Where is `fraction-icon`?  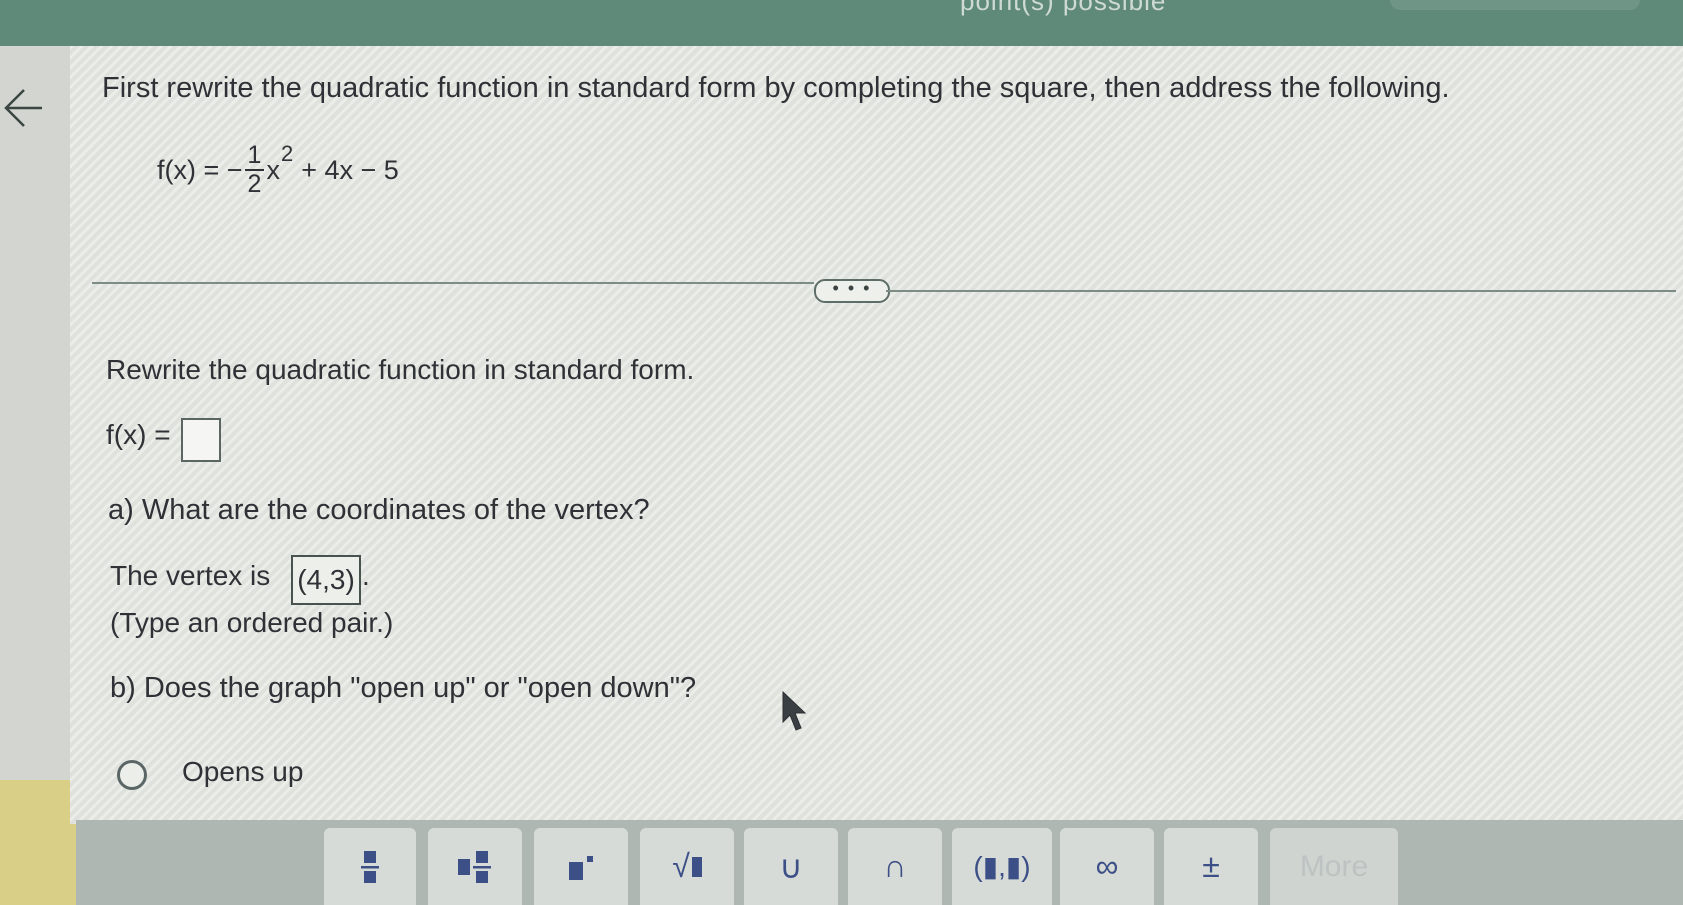
fraction-icon is located at coordinates (370, 866).